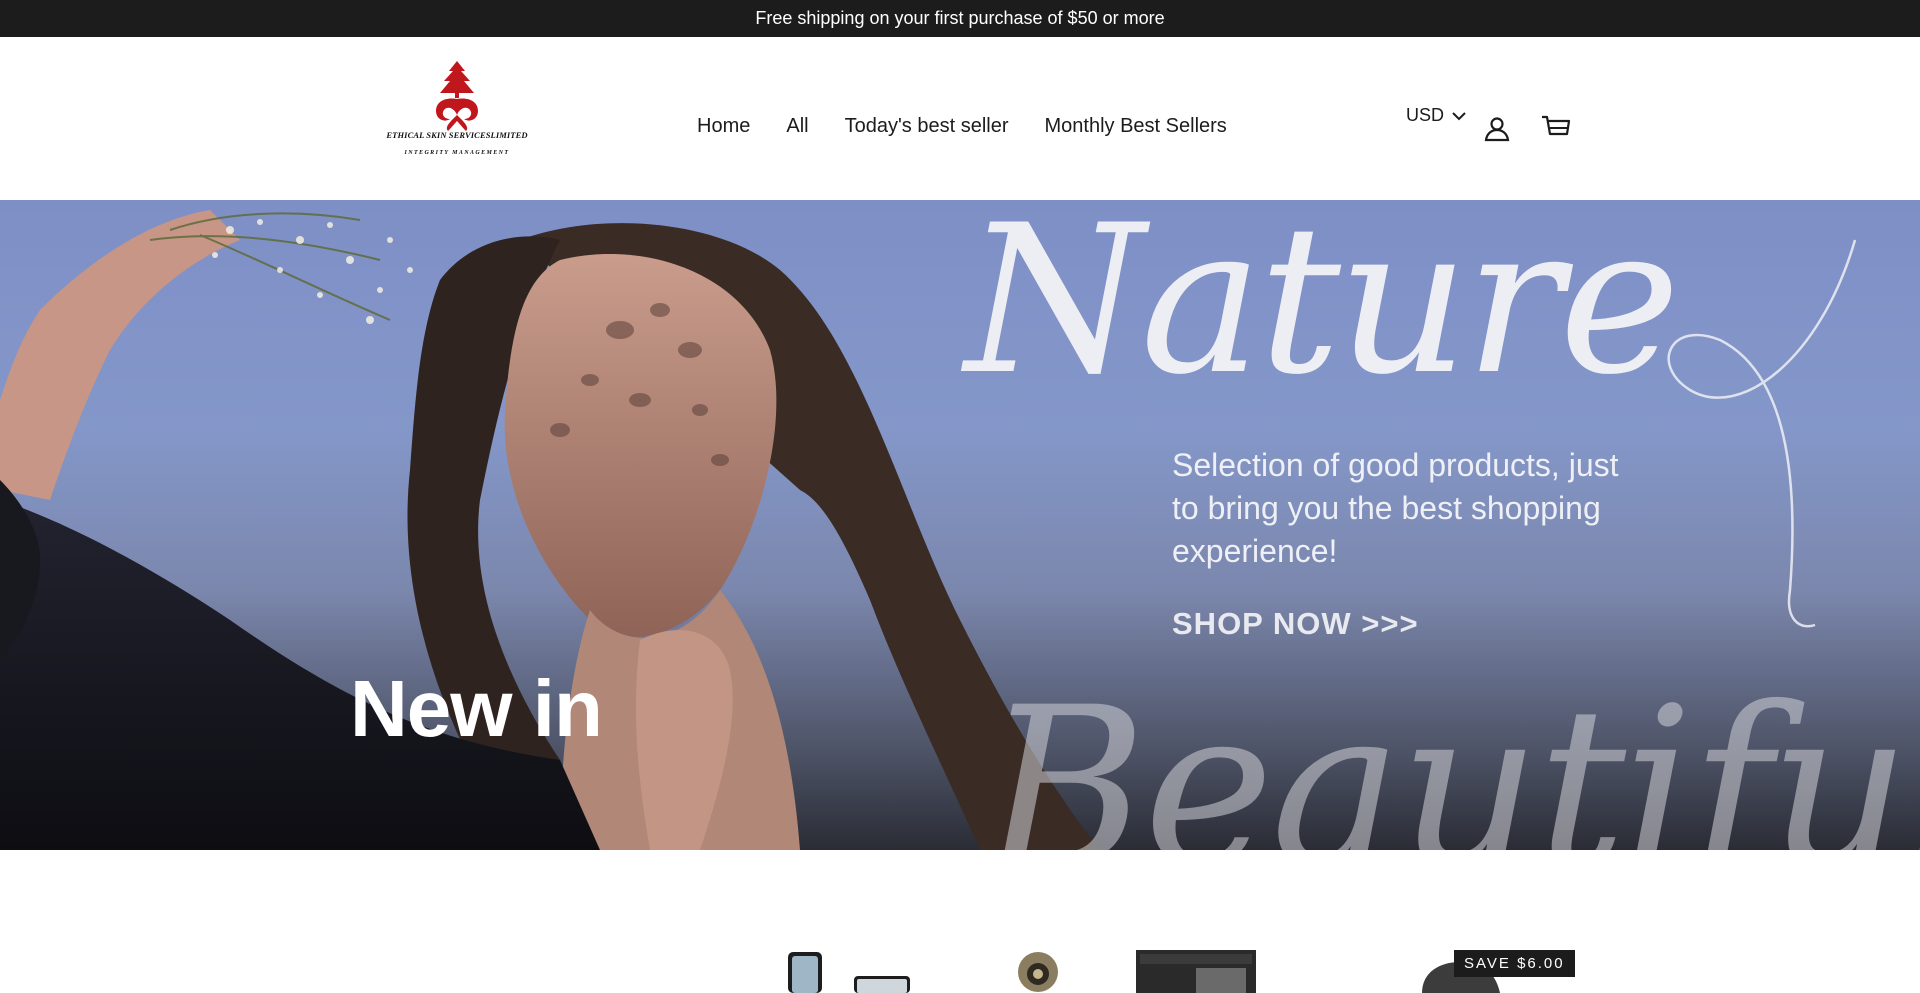 Image resolution: width=1920 pixels, height=993 pixels. I want to click on brand-logo, so click(457, 111).